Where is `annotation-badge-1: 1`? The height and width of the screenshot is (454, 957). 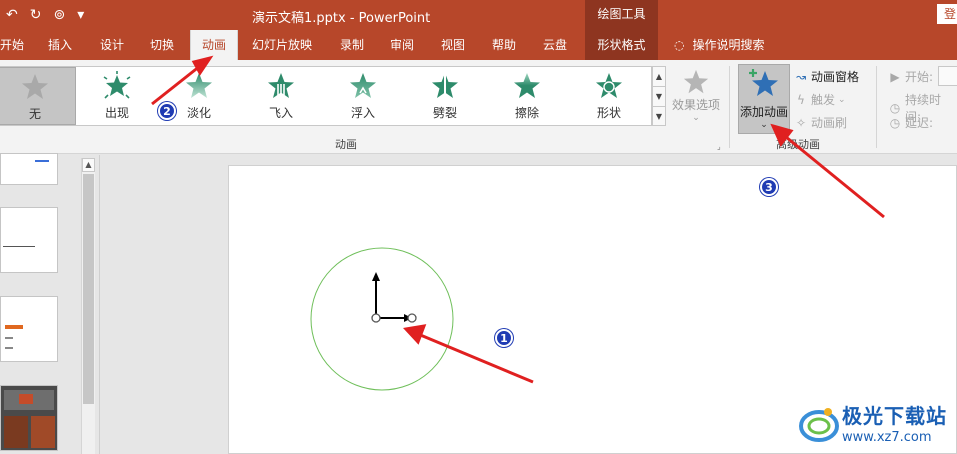 annotation-badge-1: 1 is located at coordinates (504, 338).